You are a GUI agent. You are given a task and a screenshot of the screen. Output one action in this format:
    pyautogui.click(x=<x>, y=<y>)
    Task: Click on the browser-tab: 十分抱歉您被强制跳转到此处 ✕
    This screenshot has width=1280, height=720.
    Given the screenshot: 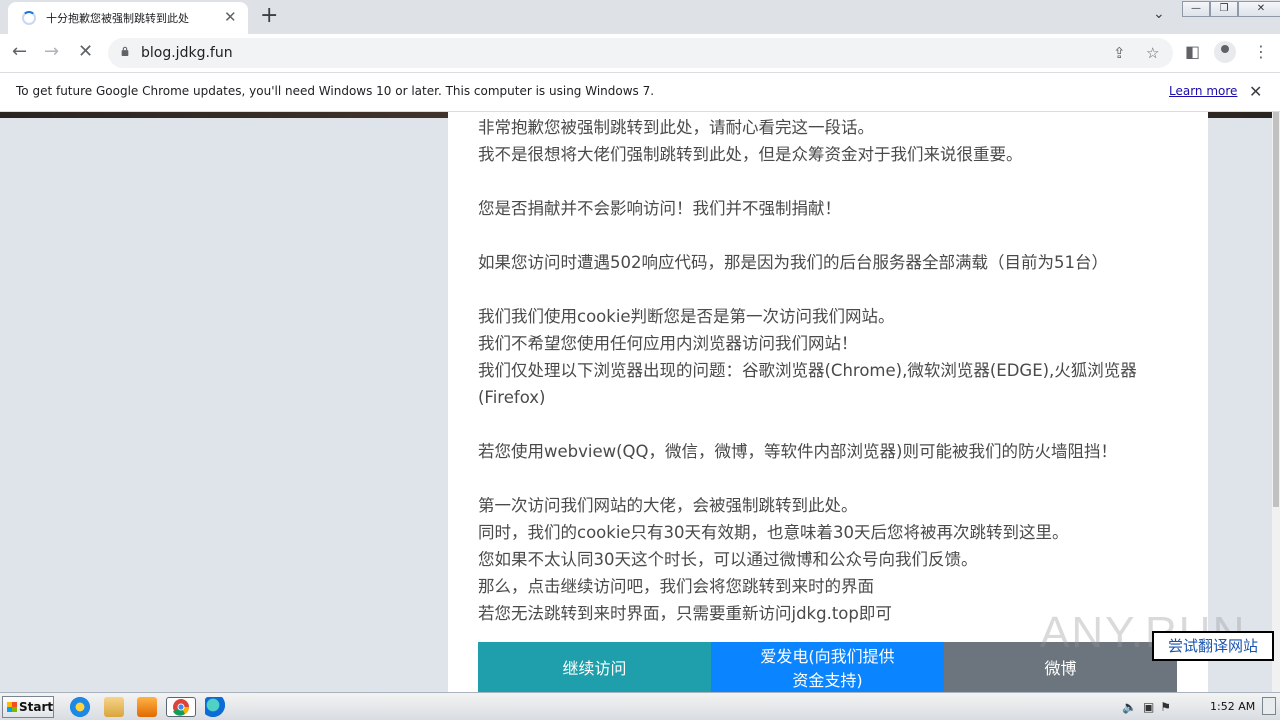 What is the action you would take?
    pyautogui.click(x=128, y=18)
    